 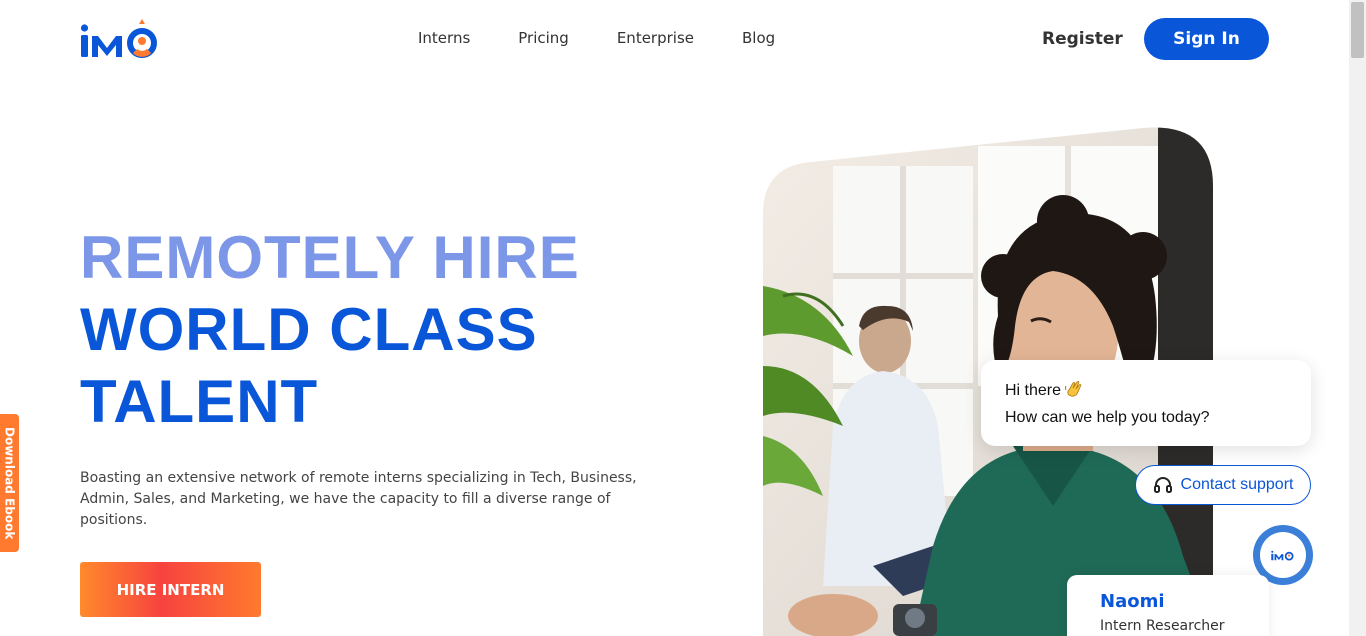 What do you see at coordinates (309, 329) in the screenshot?
I see `headline-line-2: WORLD CLASS` at bounding box center [309, 329].